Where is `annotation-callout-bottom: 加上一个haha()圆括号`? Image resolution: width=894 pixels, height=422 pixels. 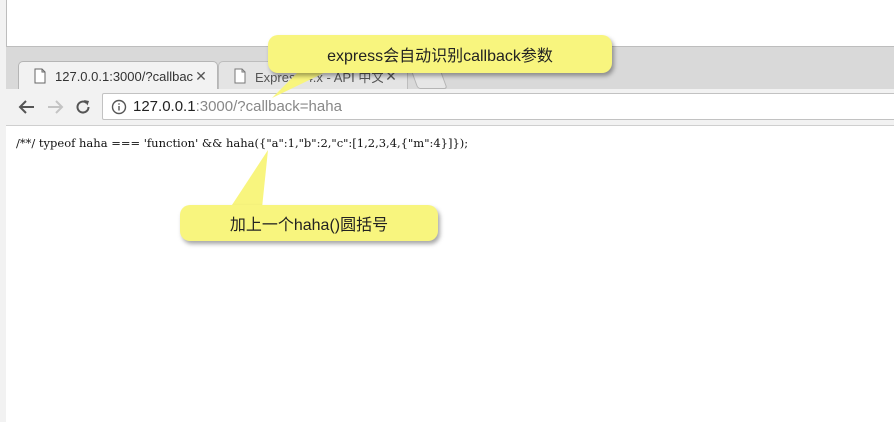
annotation-callout-bottom: 加上一个haha()圆括号 is located at coordinates (309, 223).